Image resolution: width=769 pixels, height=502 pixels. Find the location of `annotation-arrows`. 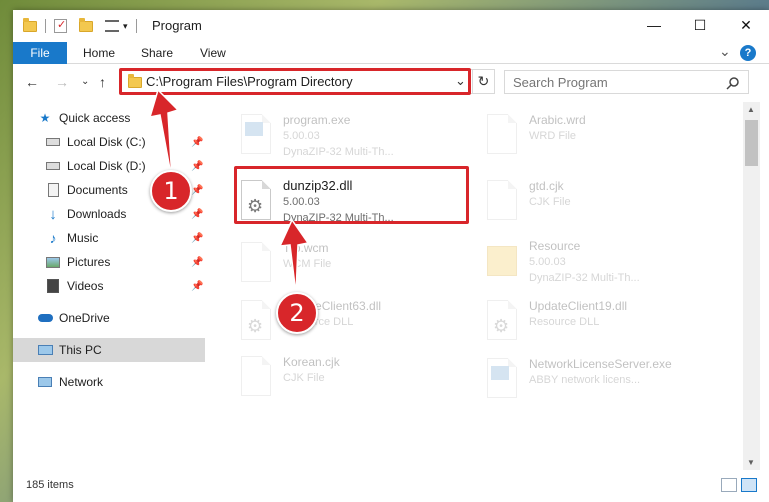

annotation-arrows is located at coordinates (229, 191).